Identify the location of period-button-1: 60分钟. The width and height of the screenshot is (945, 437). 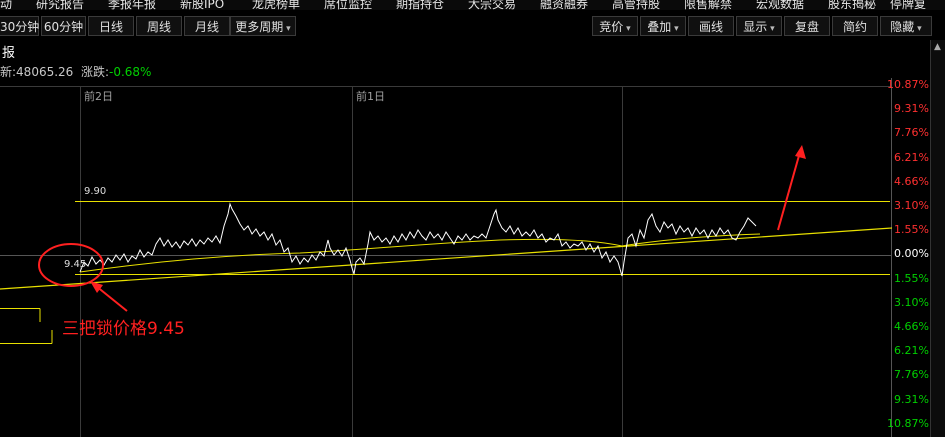
(63, 26).